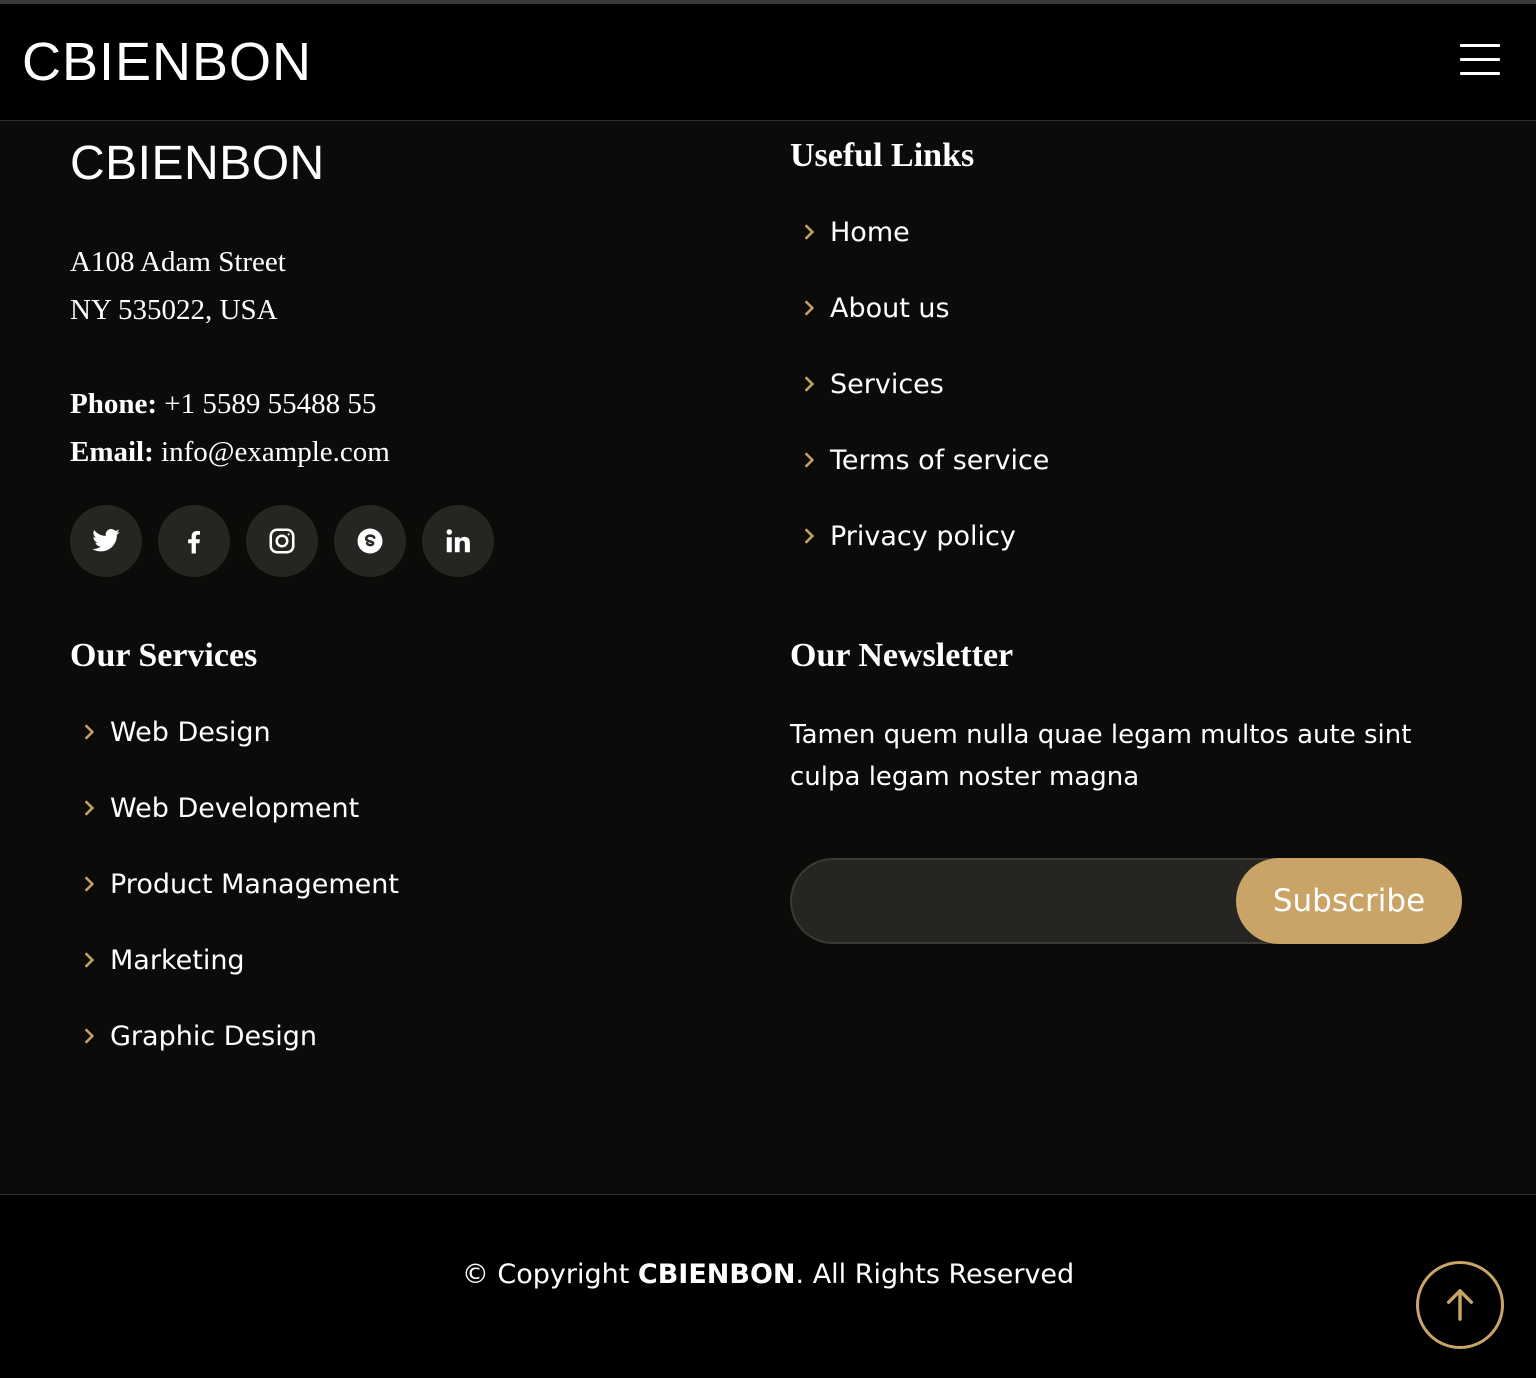 This screenshot has height=1378, width=1536. I want to click on phone-value: +1 5589 55488 55, so click(270, 404).